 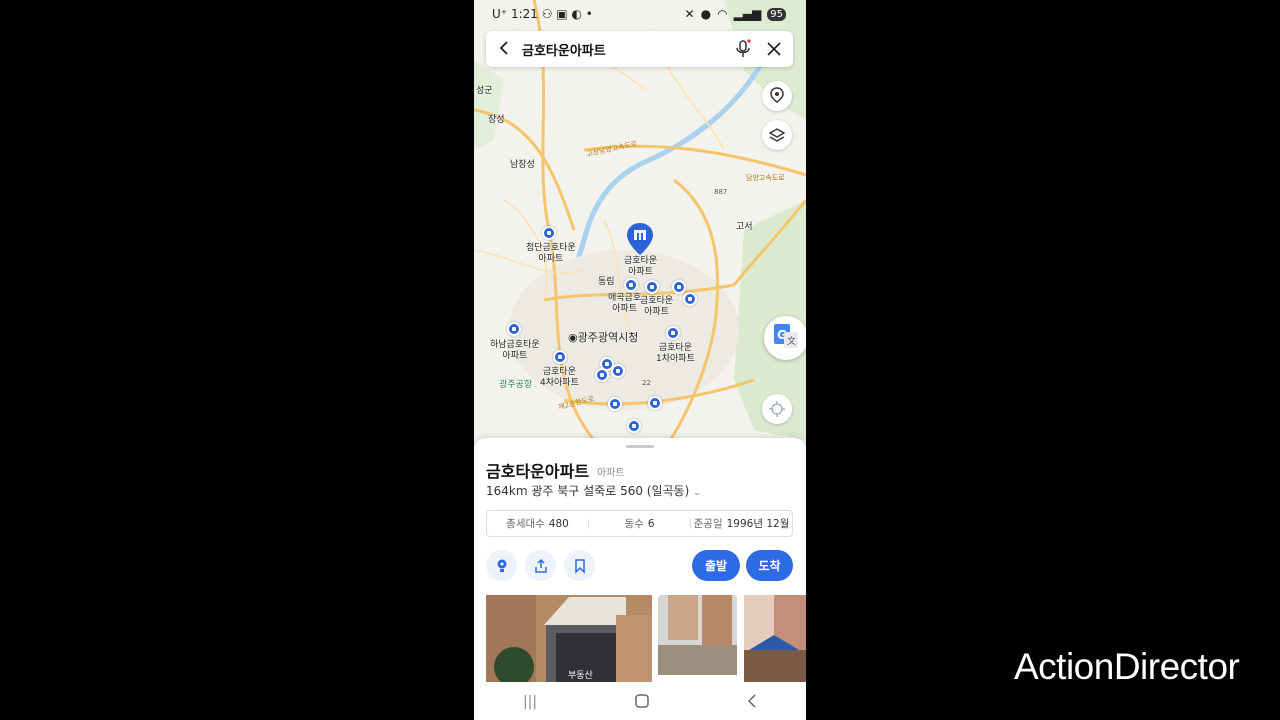 I want to click on map-location-pin-button, so click(x=777, y=96).